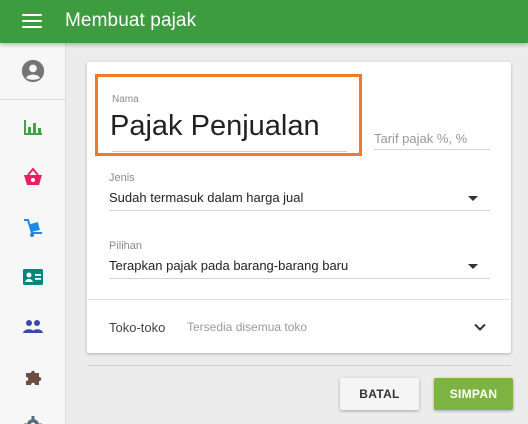  I want to click on tax-type-select: Sudah termasuk dalam harga jual, so click(299, 199).